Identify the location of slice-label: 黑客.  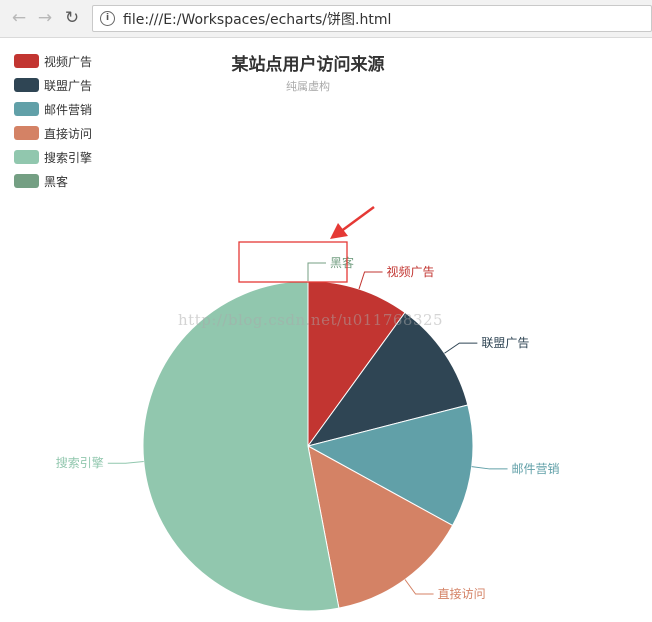
(342, 262).